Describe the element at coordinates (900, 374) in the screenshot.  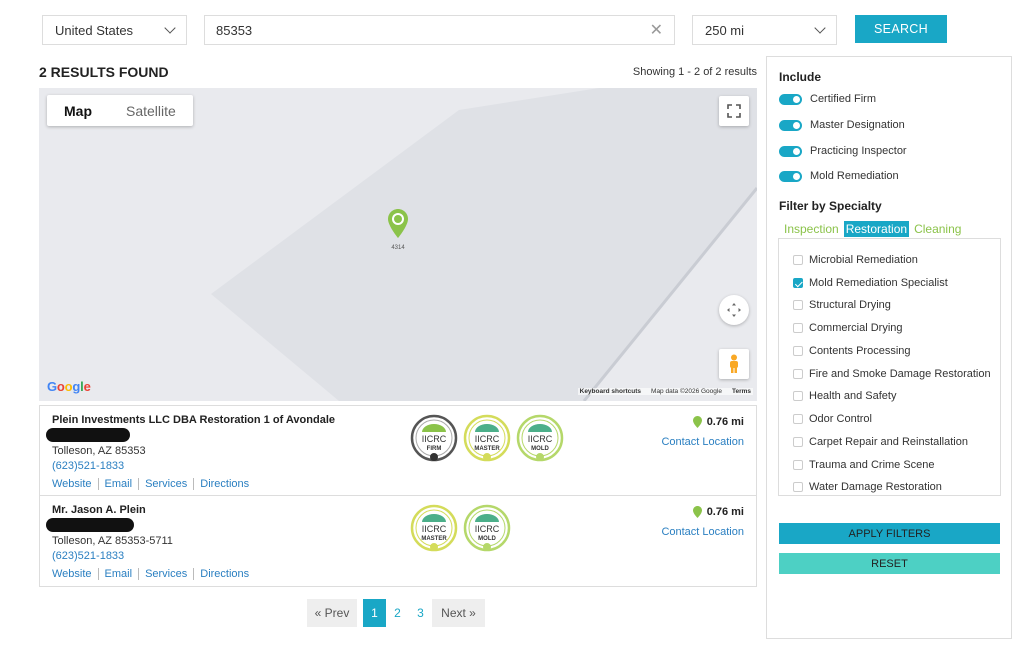
I see `checkbox-label: Fire and Smoke Damage Restoration` at that location.